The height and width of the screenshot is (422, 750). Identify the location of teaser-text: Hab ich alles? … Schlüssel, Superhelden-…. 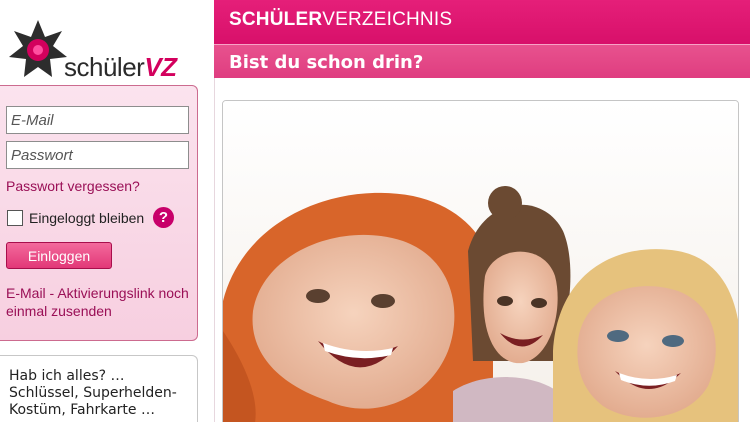
(93, 393).